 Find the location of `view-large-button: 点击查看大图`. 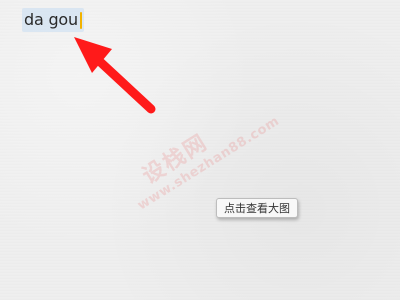

view-large-button: 点击查看大图 is located at coordinates (257, 208).